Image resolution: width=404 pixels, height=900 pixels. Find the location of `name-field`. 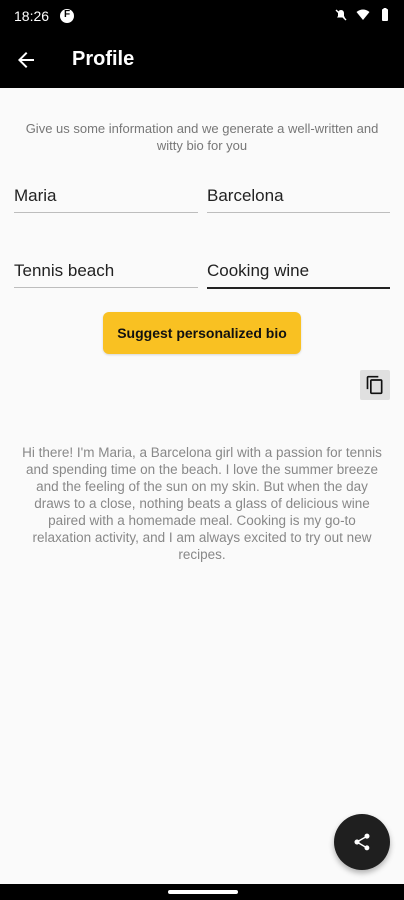

name-field is located at coordinates (106, 199).